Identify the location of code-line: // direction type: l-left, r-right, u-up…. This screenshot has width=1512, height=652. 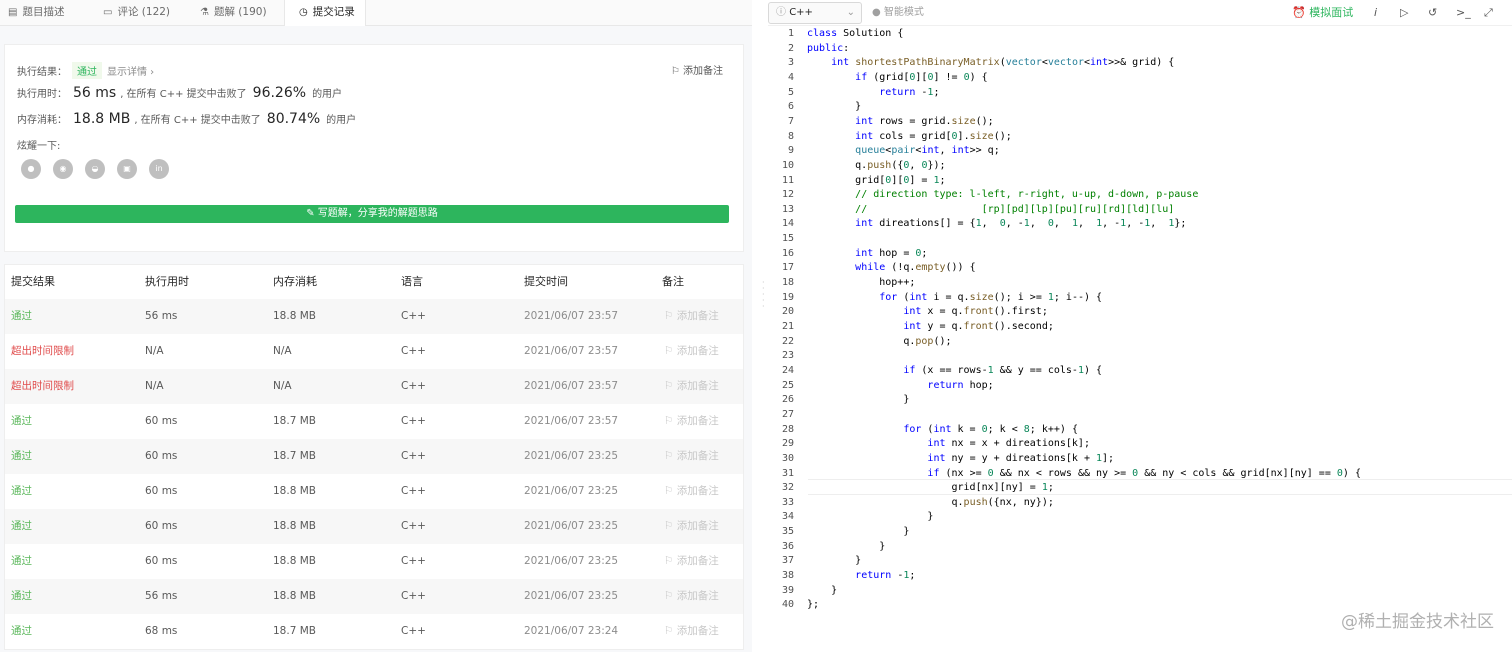
(1002, 194).